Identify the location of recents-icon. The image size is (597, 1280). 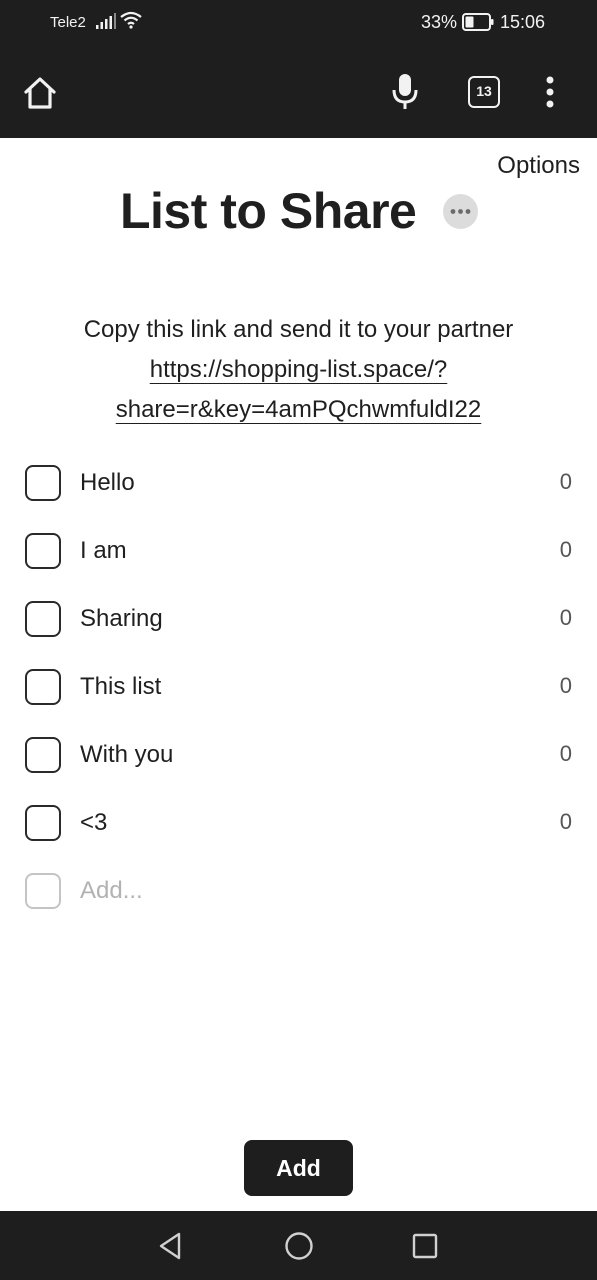
(425, 1246).